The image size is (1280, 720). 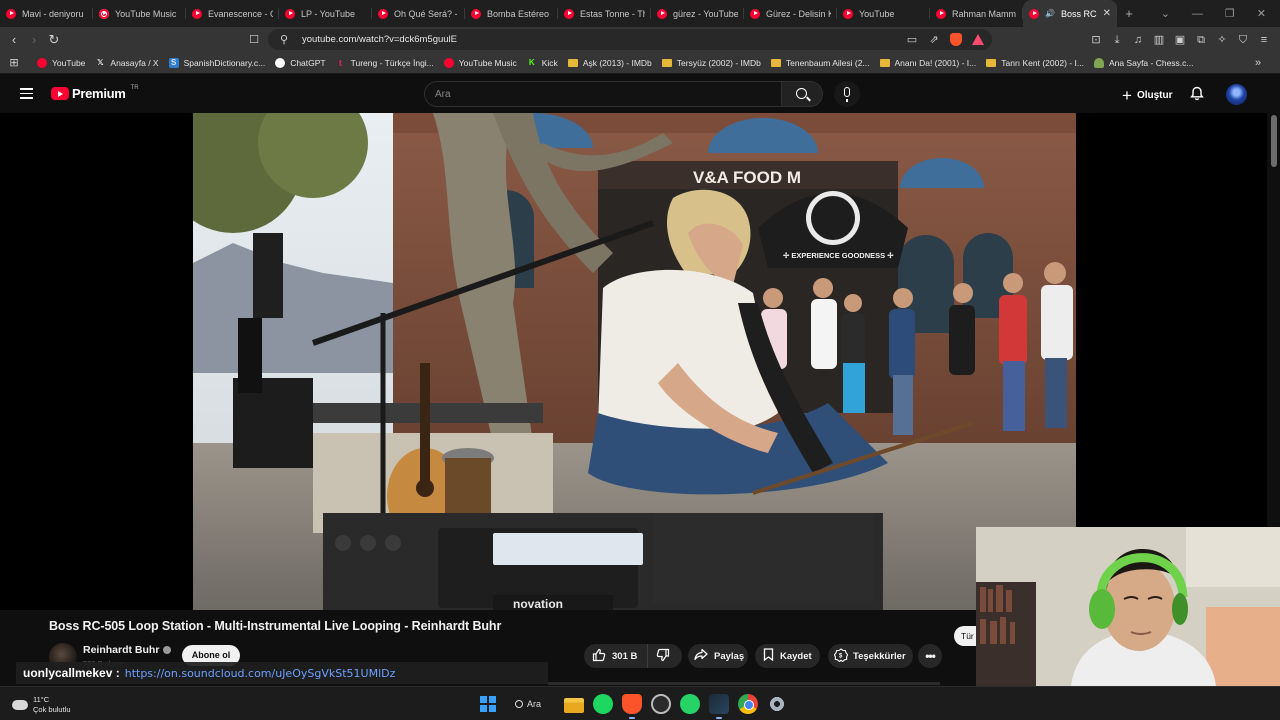 I want to click on wallet-icon: ▣, so click(x=1180, y=40).